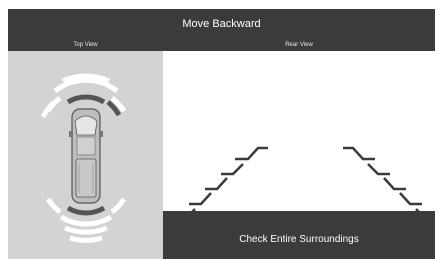  I want to click on vehicle-icon, so click(86, 156).